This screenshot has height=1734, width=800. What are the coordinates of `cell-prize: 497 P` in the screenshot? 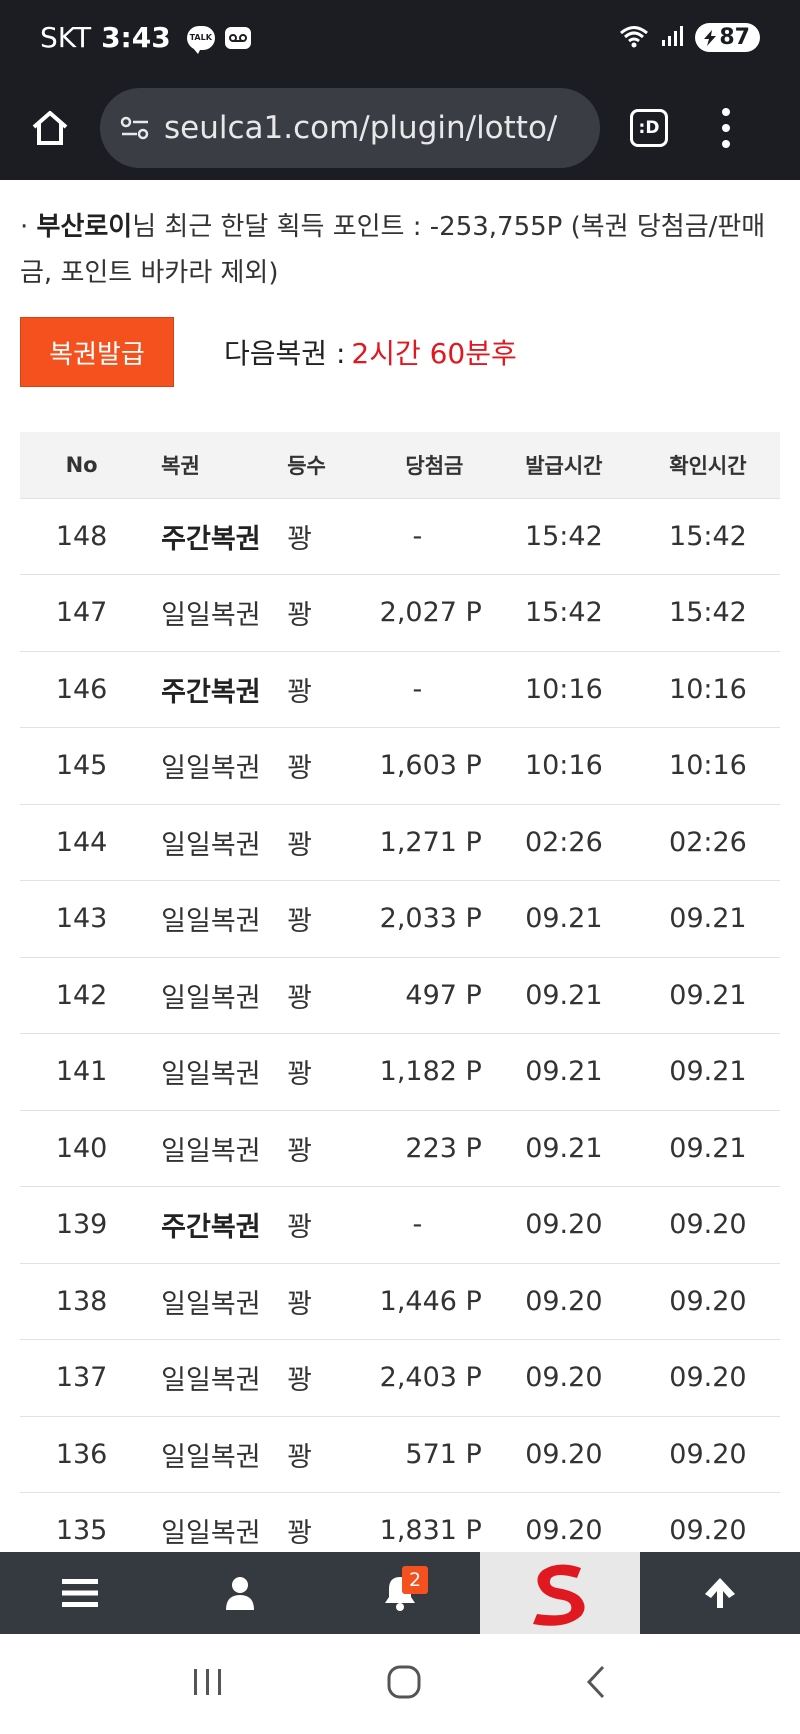 It's located at (434, 995).